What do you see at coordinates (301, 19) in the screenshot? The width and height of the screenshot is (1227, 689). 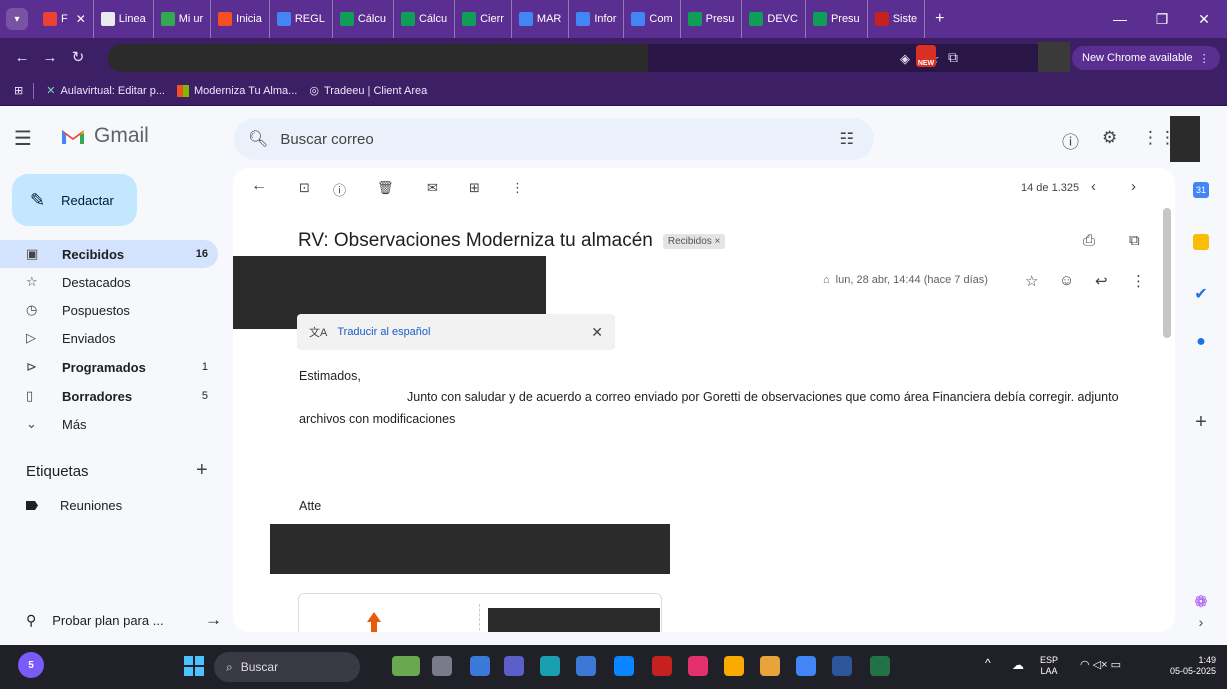 I see `browser-tab: REGL` at bounding box center [301, 19].